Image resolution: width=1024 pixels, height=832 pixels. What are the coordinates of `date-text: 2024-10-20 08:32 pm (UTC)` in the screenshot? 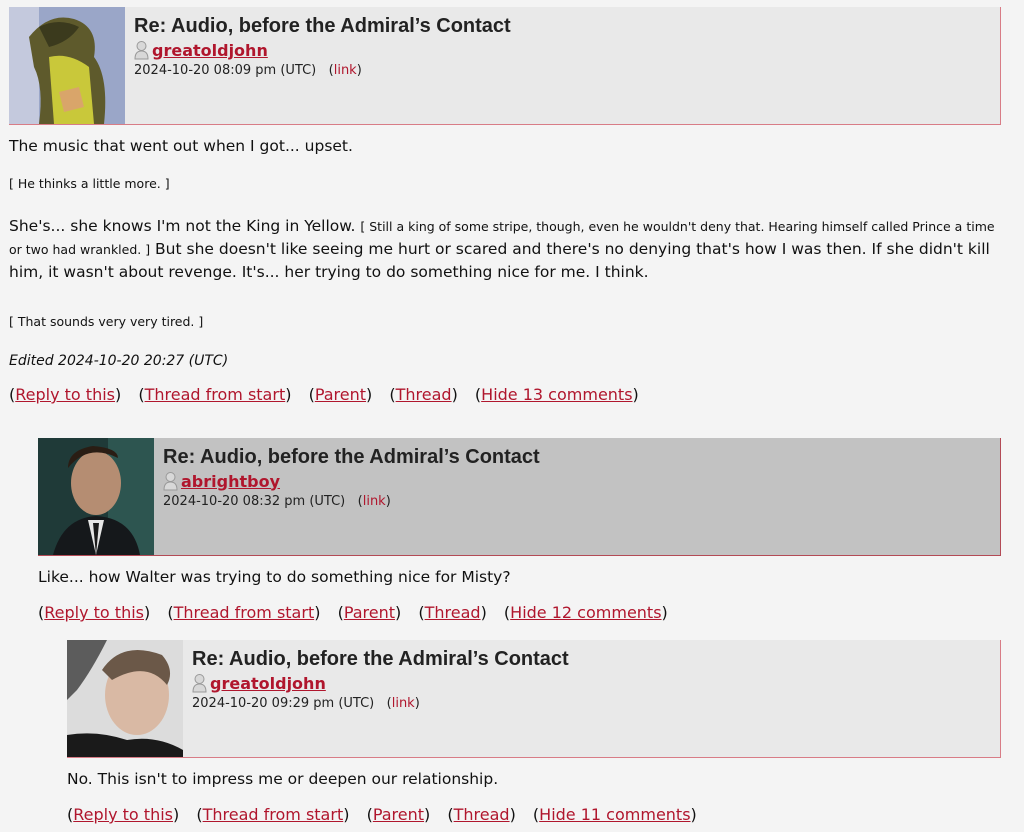 It's located at (254, 501).